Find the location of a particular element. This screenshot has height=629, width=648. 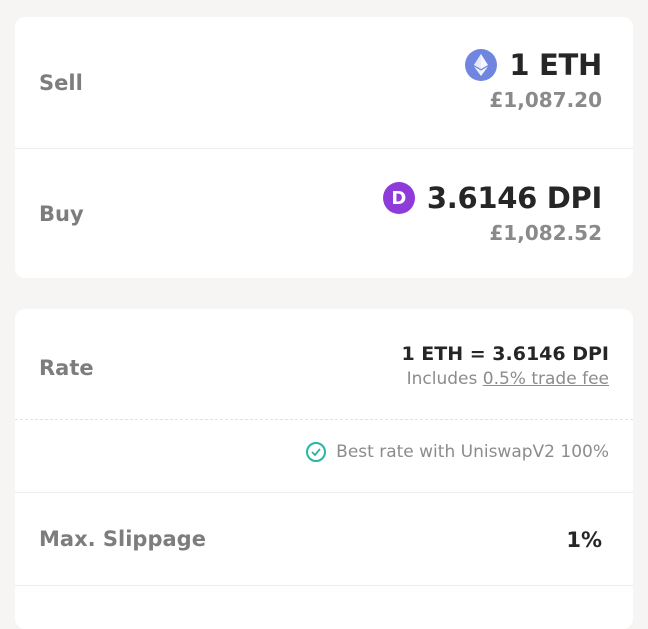

dpi-icon: D is located at coordinates (398, 198).